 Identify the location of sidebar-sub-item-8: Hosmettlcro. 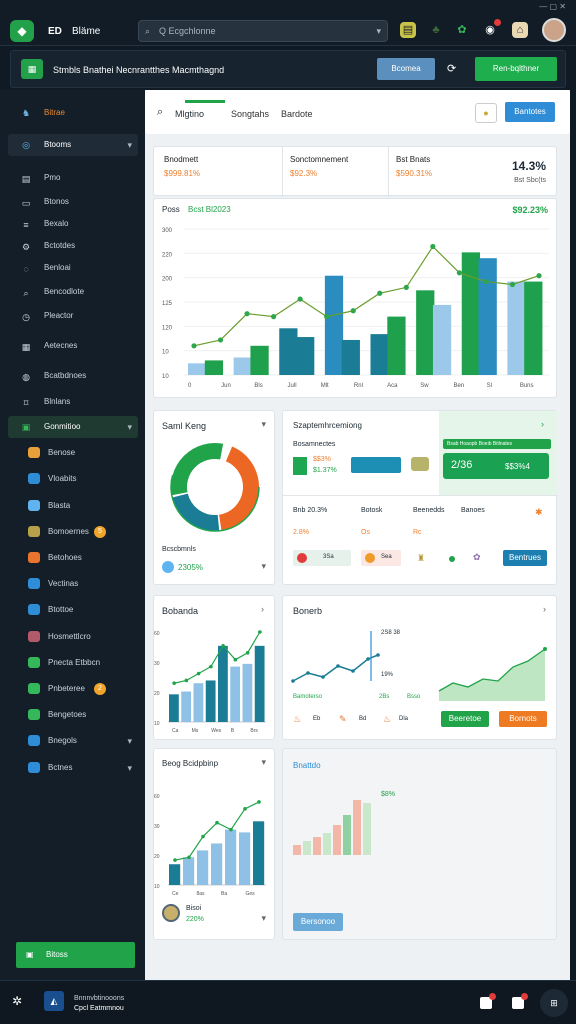
(73, 637).